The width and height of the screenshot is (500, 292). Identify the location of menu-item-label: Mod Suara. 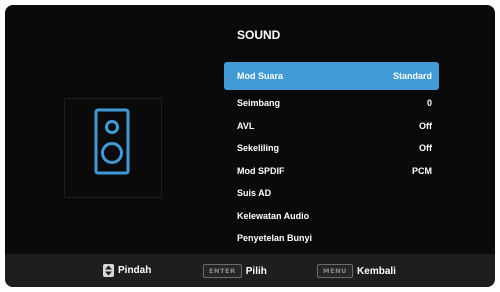
(260, 76).